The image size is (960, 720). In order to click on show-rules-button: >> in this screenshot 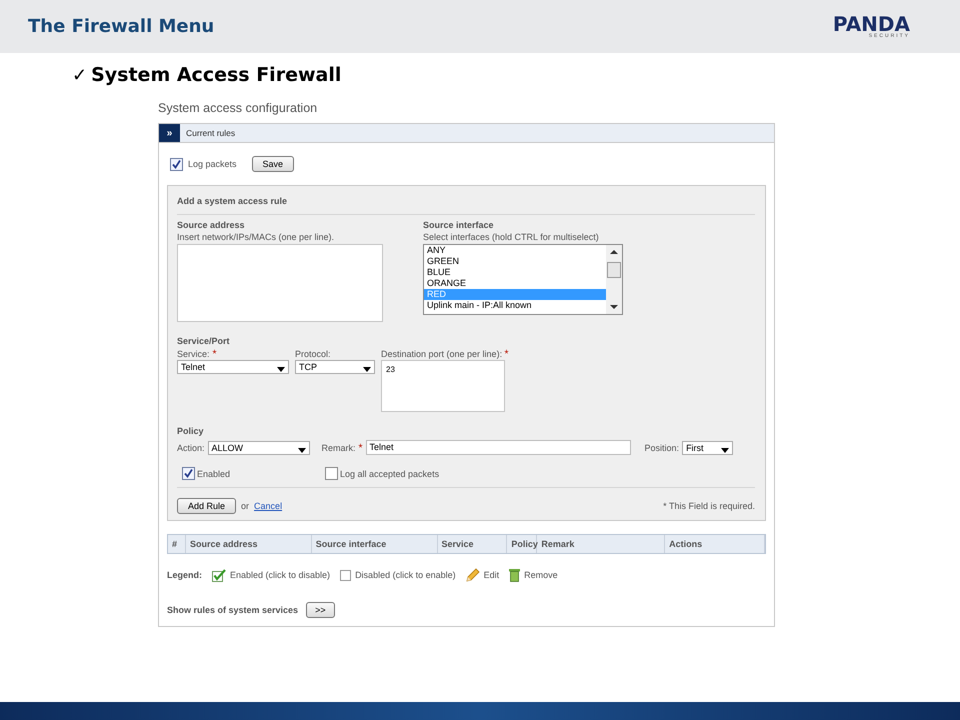, I will do `click(320, 610)`.